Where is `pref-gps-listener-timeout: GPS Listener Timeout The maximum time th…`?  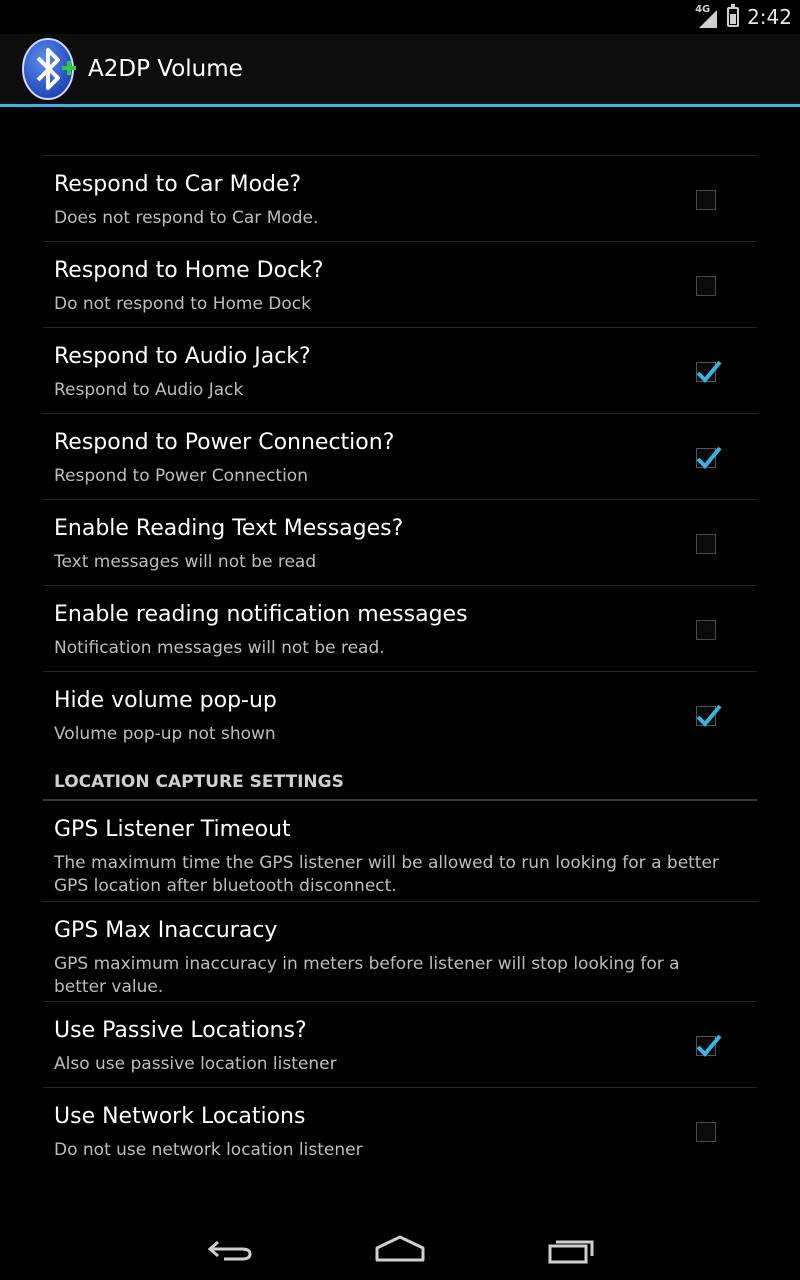
pref-gps-listener-timeout: GPS Listener Timeout The maximum time th… is located at coordinates (400, 851).